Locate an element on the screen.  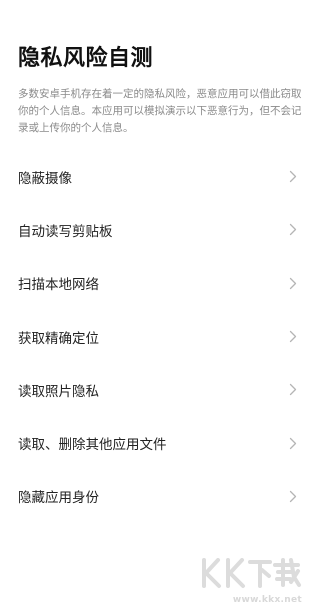
menu-item-hidden-camera: 隐蔽摄像 is located at coordinates (160, 176).